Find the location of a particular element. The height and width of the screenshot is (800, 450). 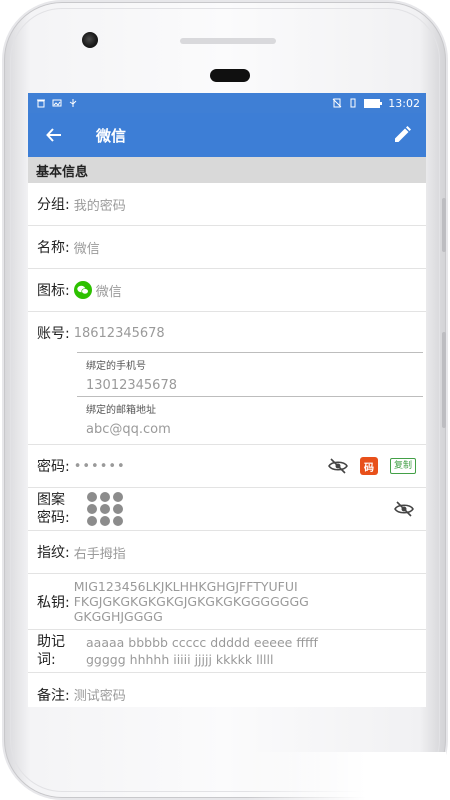

edit-button is located at coordinates (402, 135).